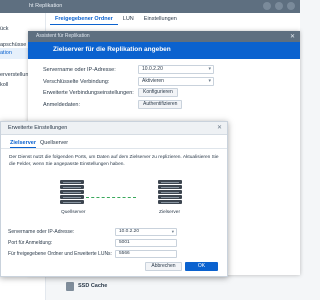 The image size is (320, 300). What do you see at coordinates (124, 242) in the screenshot?
I see `login-port-value: 5001` at bounding box center [124, 242].